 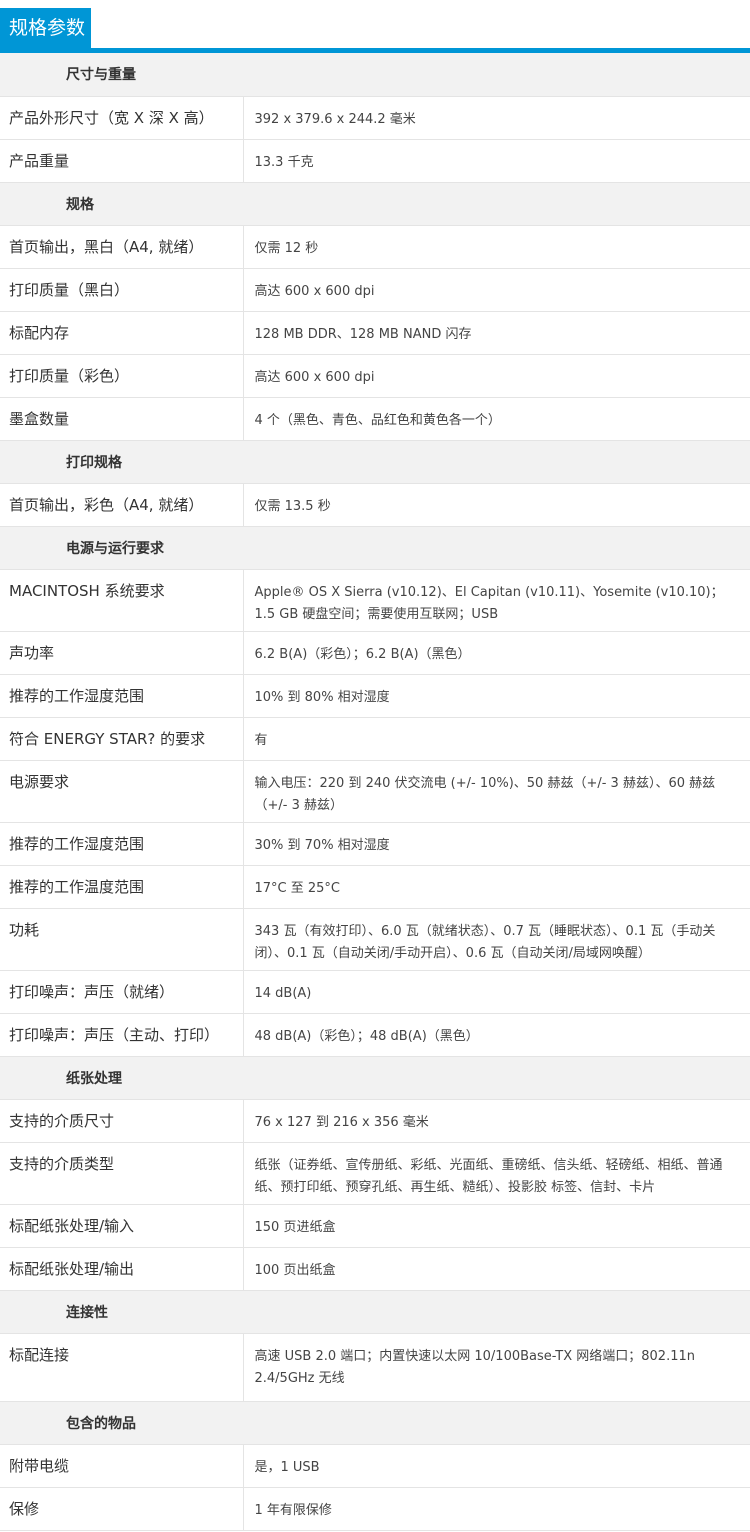 I want to click on spec-value: 17°C 至 25°C, so click(x=496, y=887).